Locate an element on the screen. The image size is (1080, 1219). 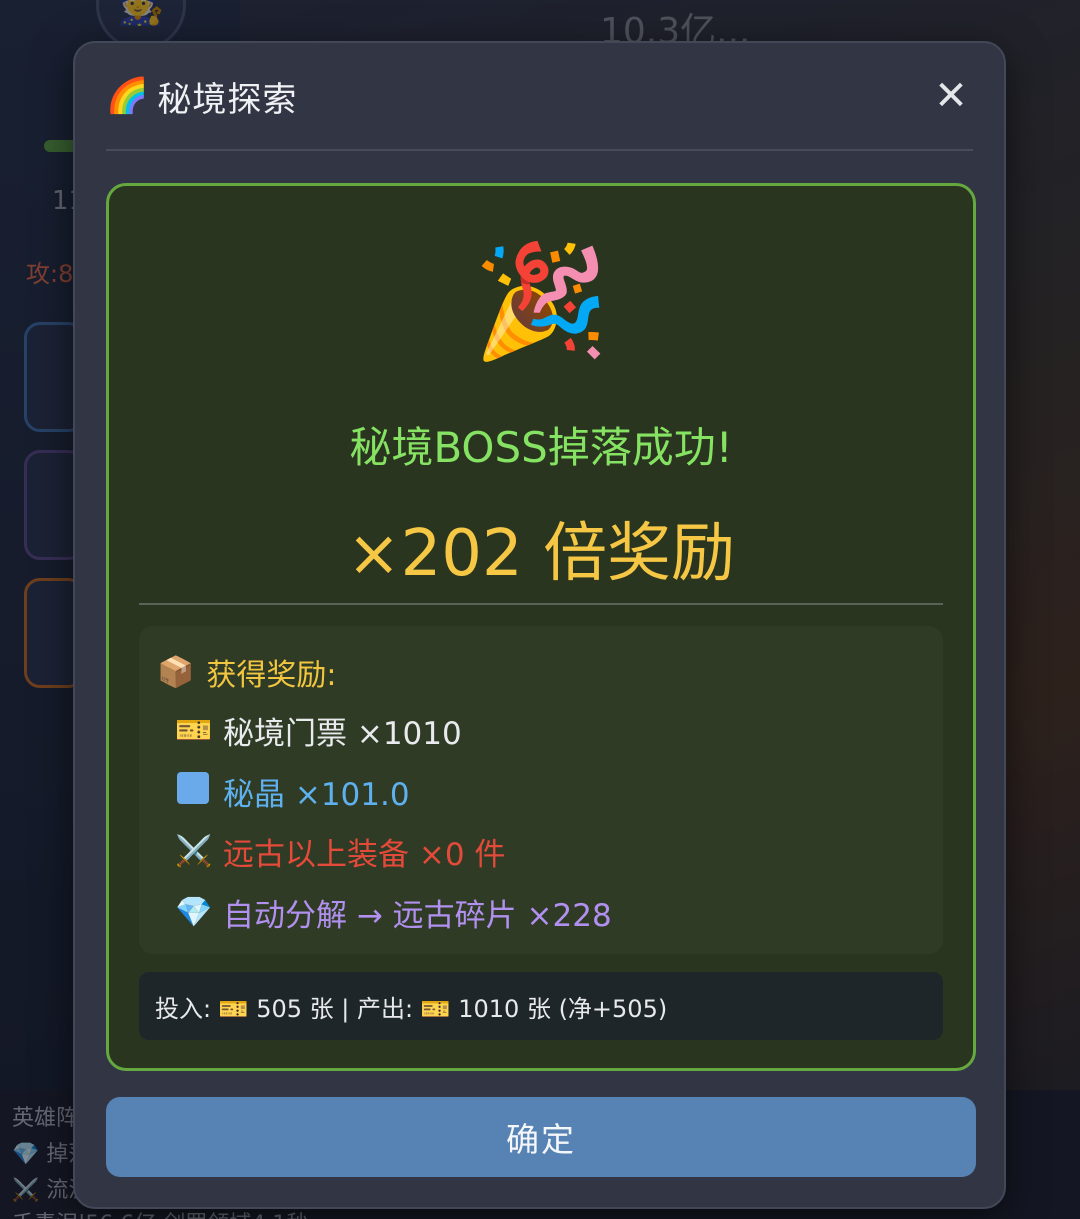
rewards-header: 📦 获得奖励: is located at coordinates (246, 672).